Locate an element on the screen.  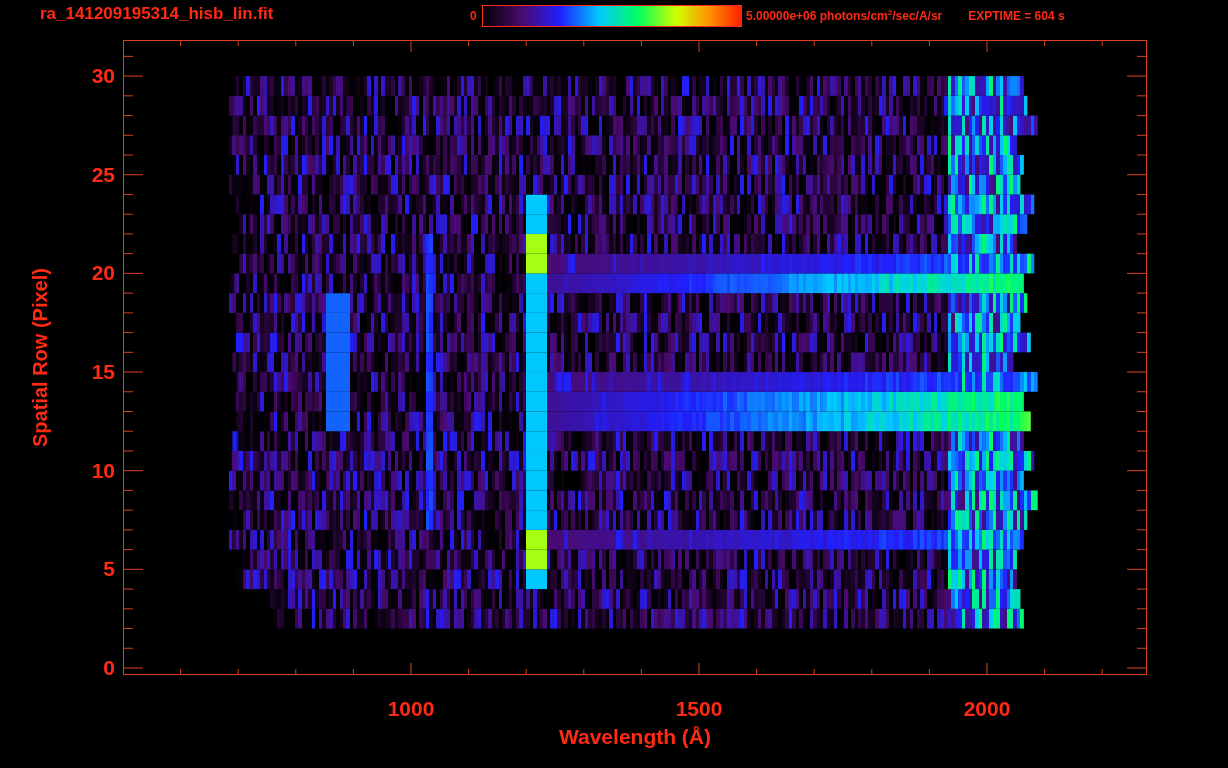
x-tick-label: 2000 is located at coordinates (987, 709).